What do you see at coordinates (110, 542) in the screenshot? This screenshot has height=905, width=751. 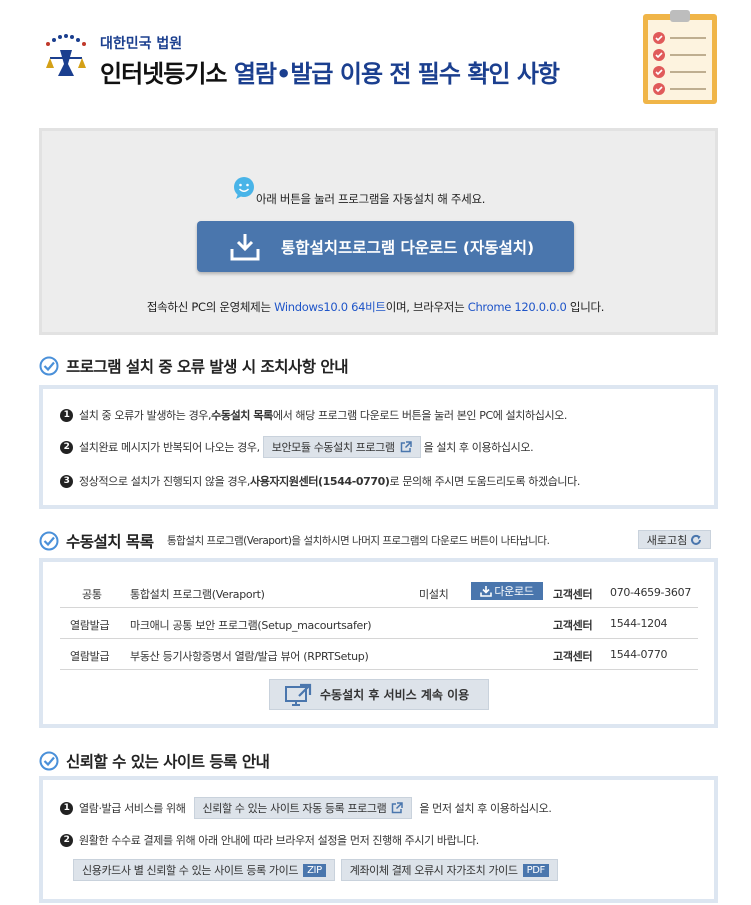 I see `manual-heading-text: 수동설치 목록` at bounding box center [110, 542].